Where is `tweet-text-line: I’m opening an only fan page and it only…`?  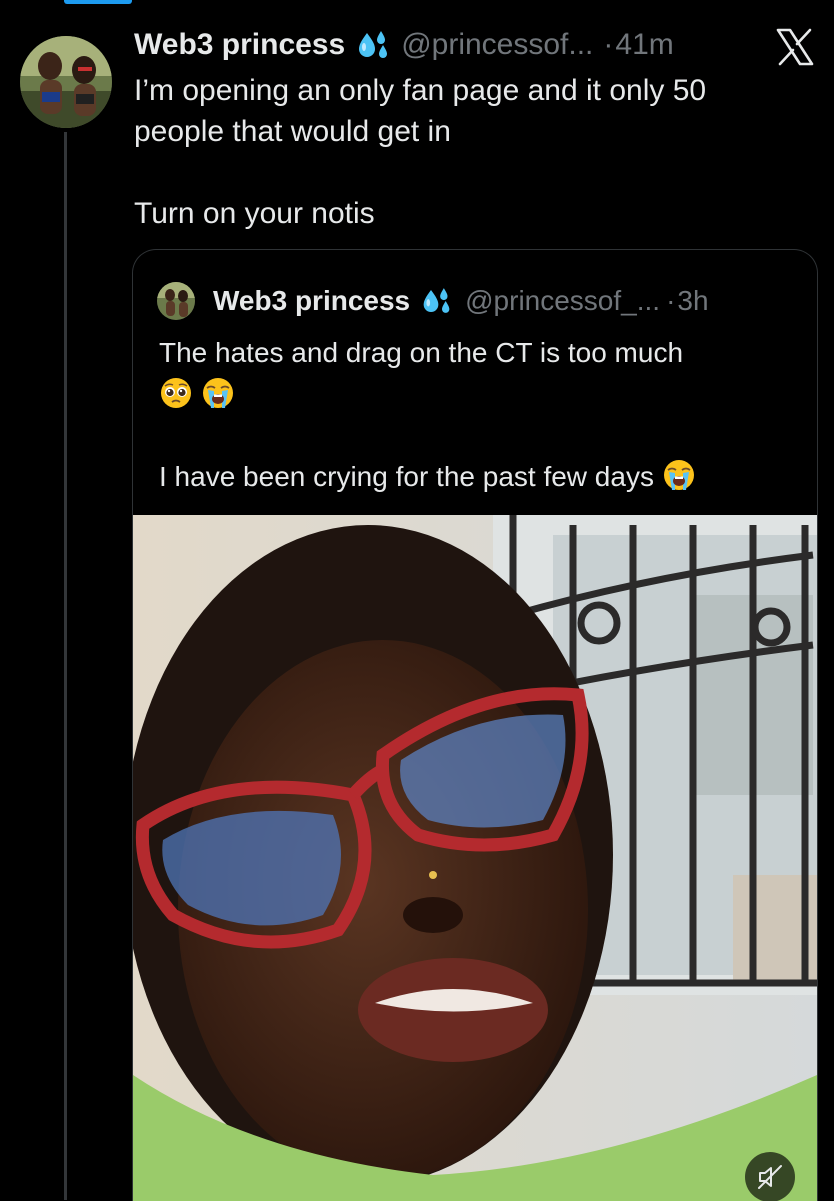 tweet-text-line: I’m opening an only fan page and it only… is located at coordinates (420, 90).